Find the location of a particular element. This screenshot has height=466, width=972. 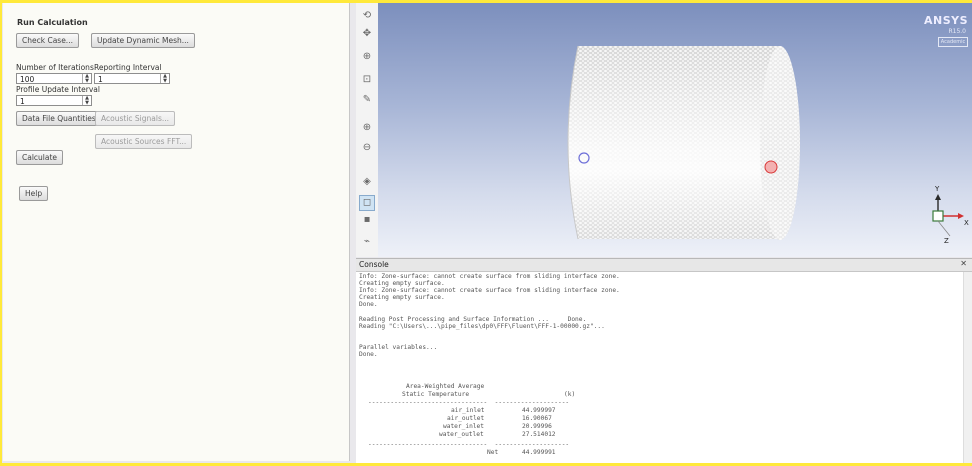

zoom-box-icon: ⊡ is located at coordinates (367, 80).